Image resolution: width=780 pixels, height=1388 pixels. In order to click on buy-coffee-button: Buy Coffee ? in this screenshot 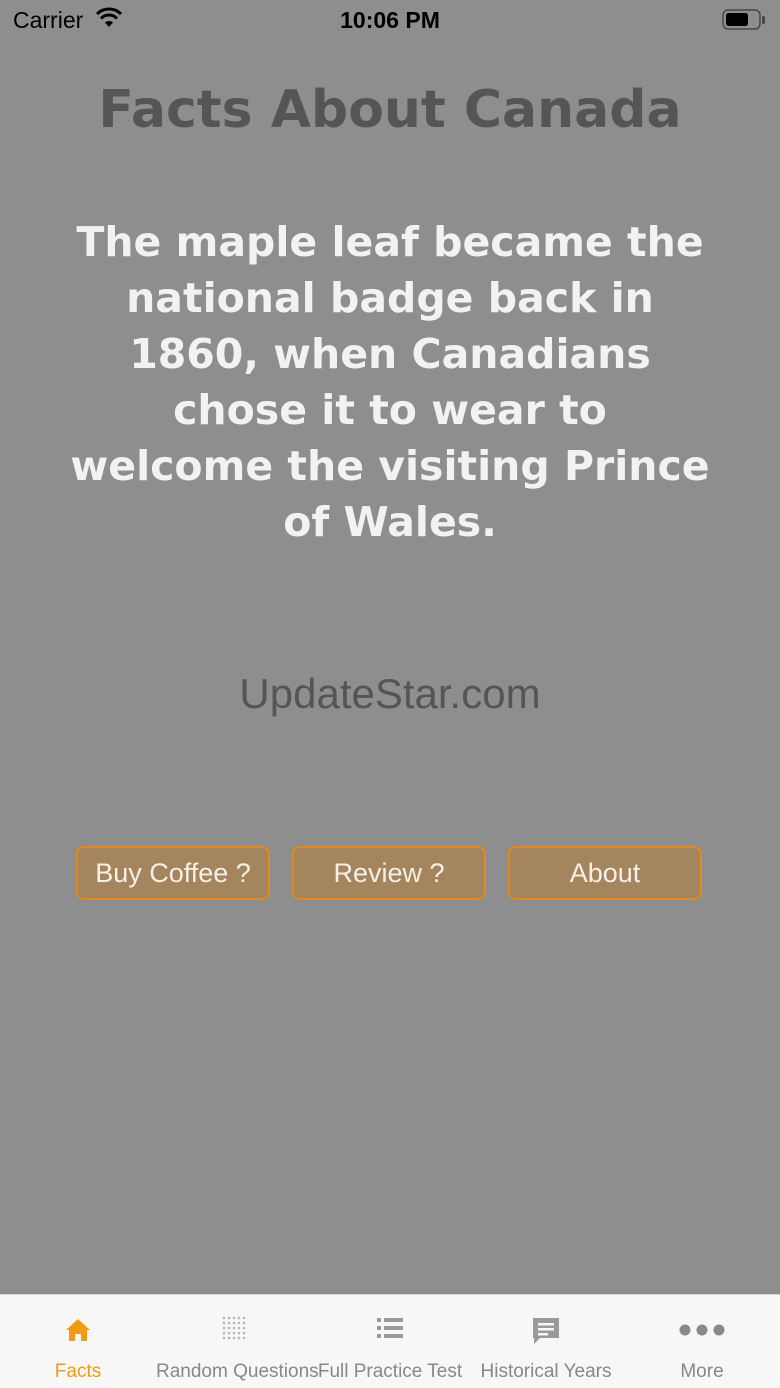, I will do `click(173, 873)`.